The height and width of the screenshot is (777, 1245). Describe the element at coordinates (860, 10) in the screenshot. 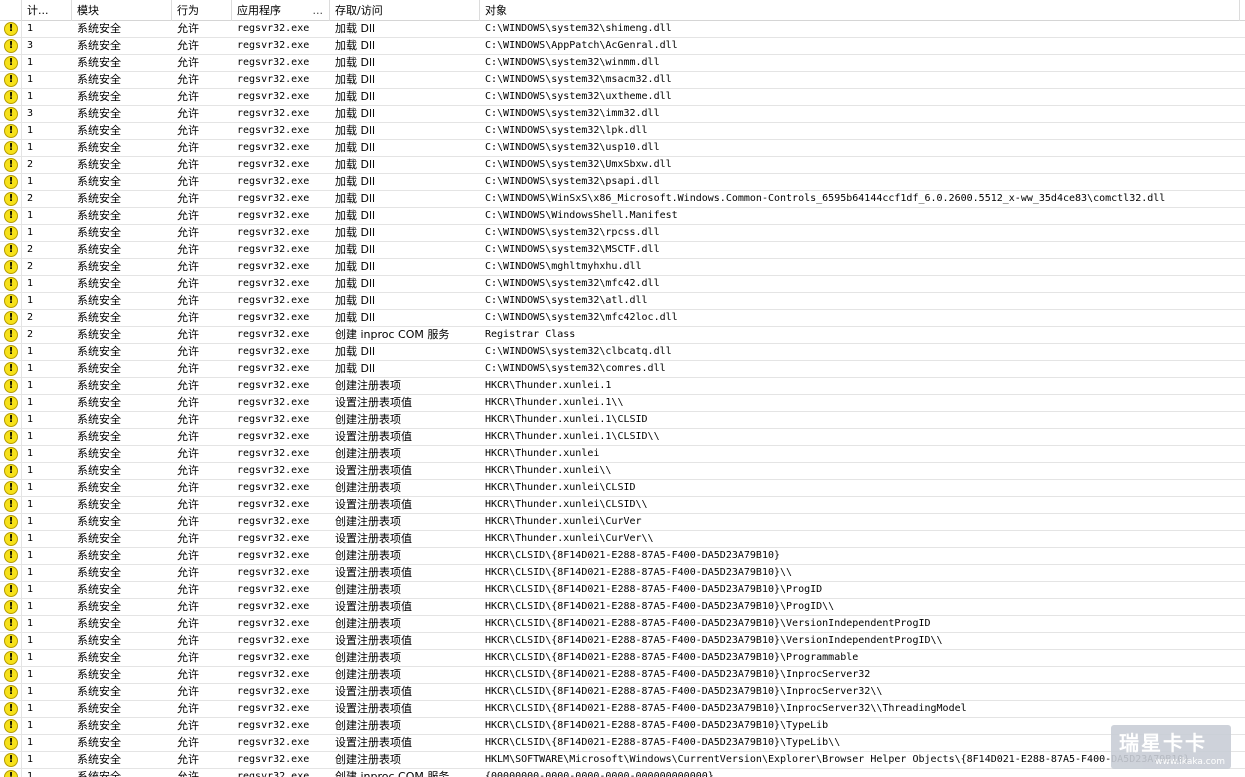

I see `column-header-object: 对象` at that location.